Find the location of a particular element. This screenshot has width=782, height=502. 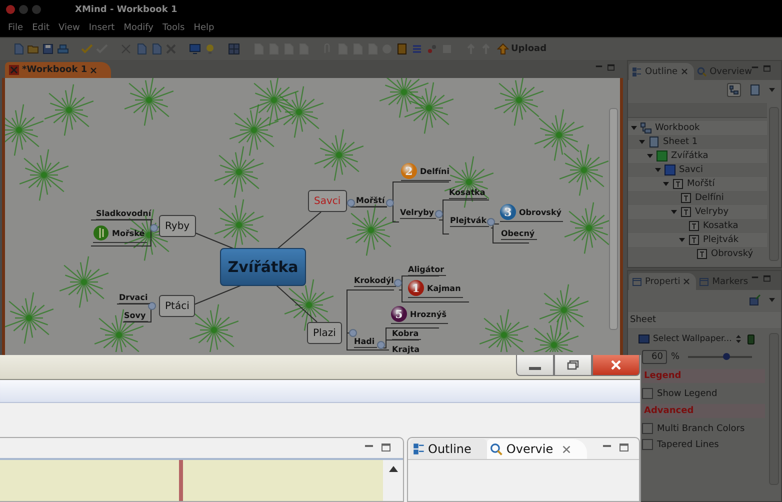

subtopic: Hadi is located at coordinates (365, 342).